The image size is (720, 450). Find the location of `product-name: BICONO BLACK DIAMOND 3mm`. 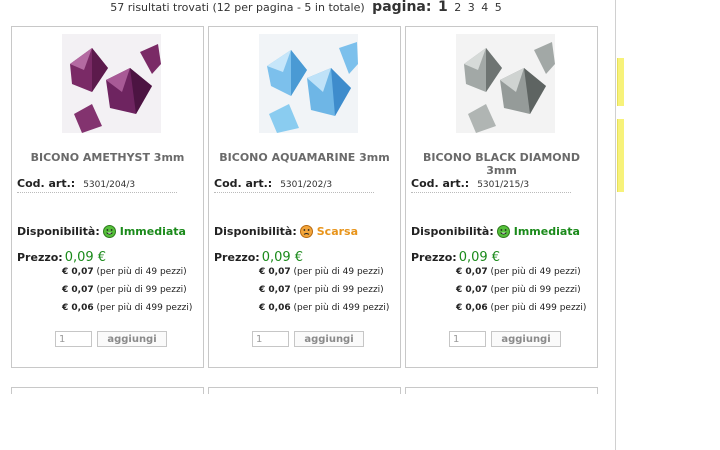

product-name: BICONO BLACK DIAMOND 3mm is located at coordinates (501, 164).